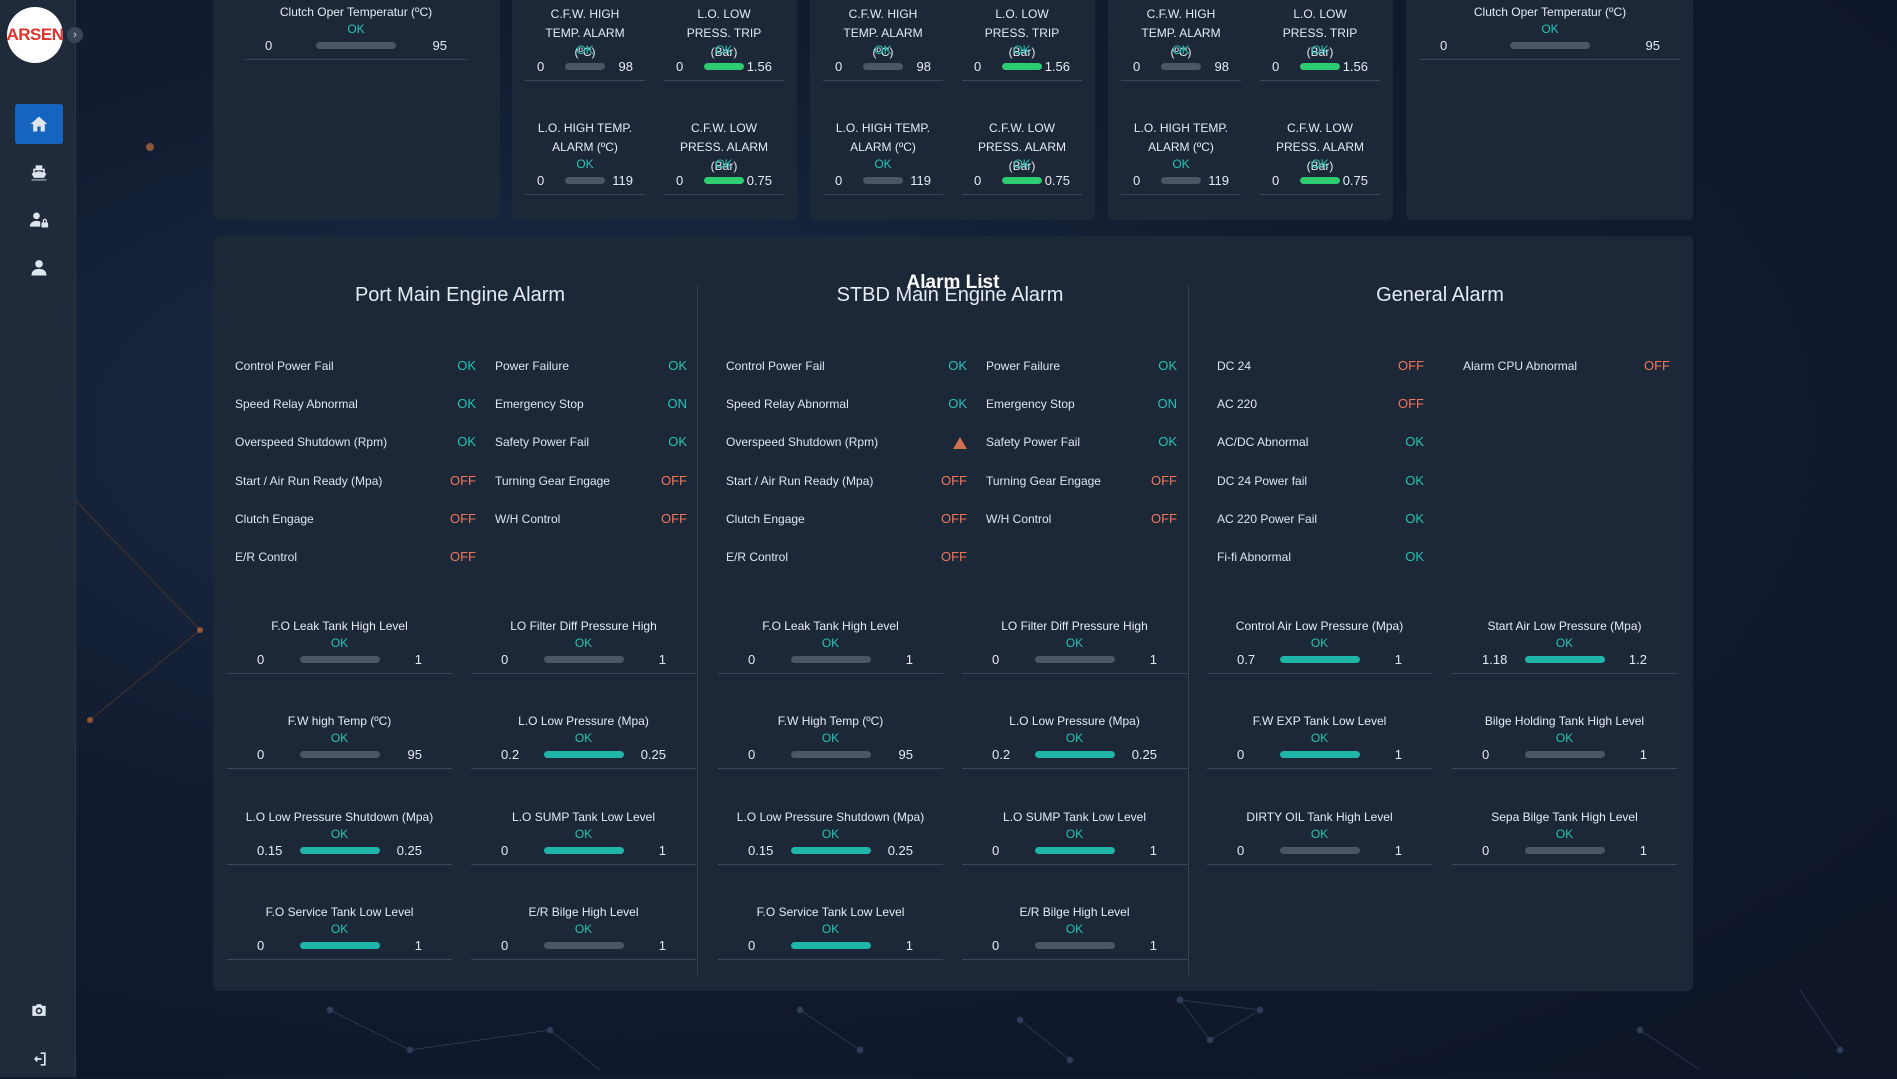  I want to click on sidebar-item-ship, so click(39, 172).